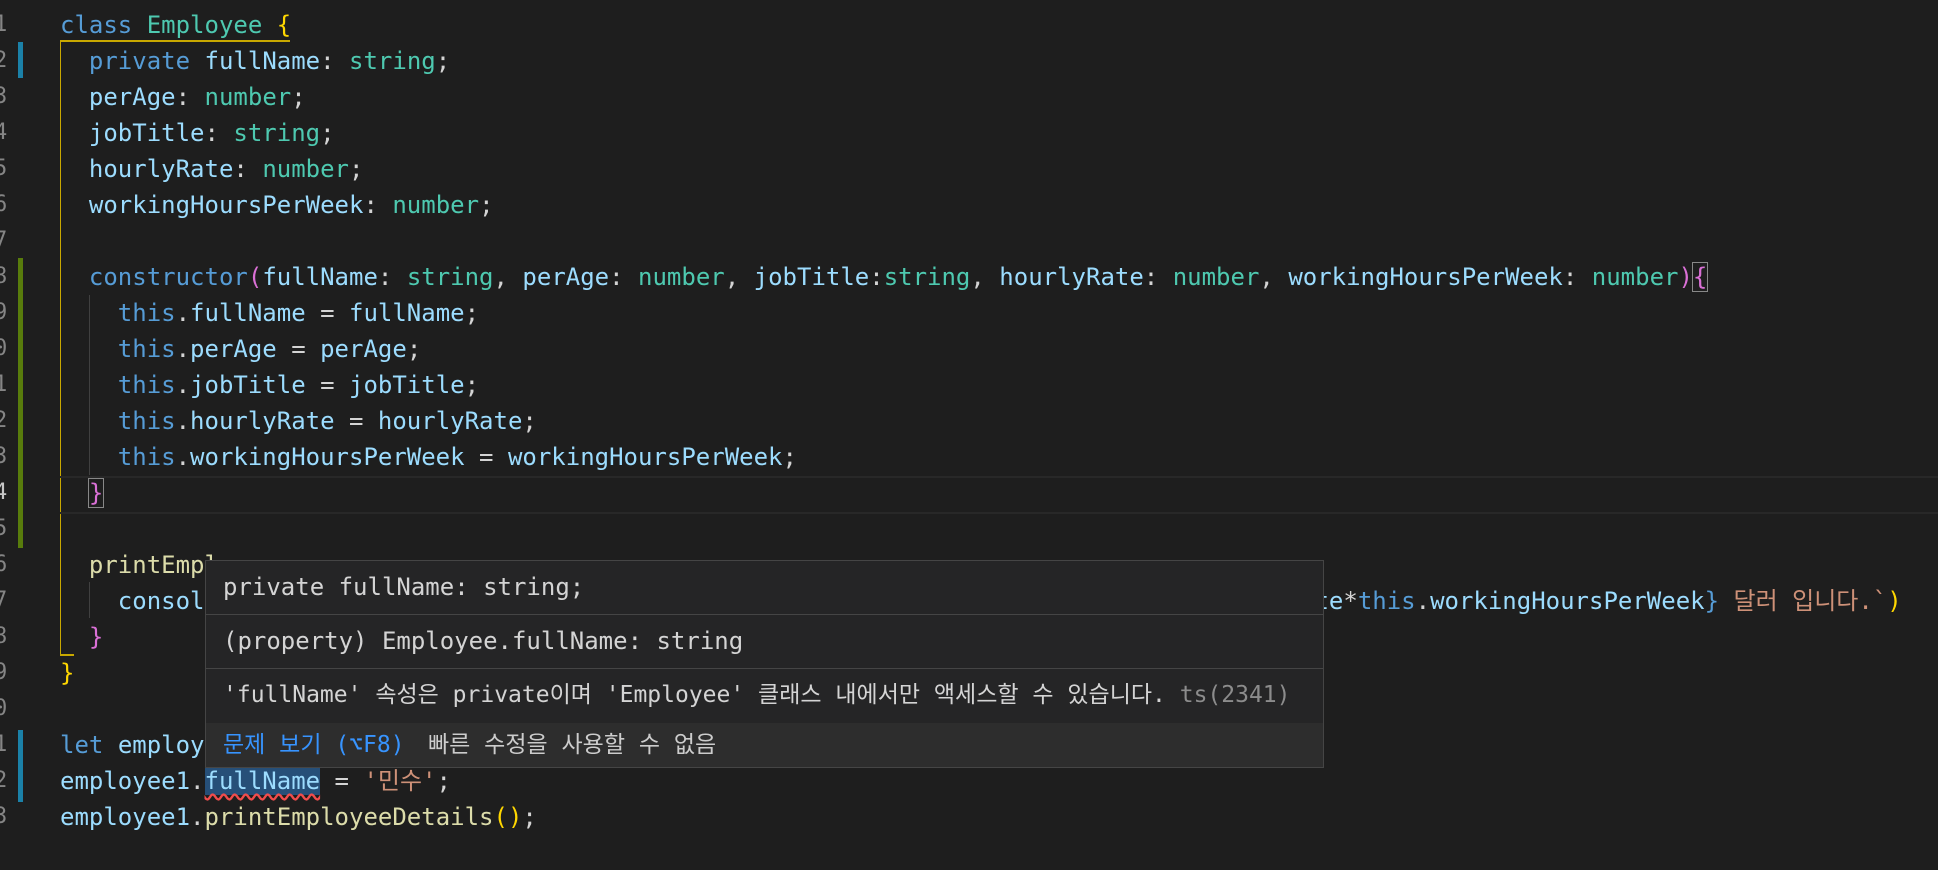 This screenshot has height=870, width=1938. Describe the element at coordinates (269, 349) in the screenshot. I see `line-content: this.perAge = perAge;` at that location.